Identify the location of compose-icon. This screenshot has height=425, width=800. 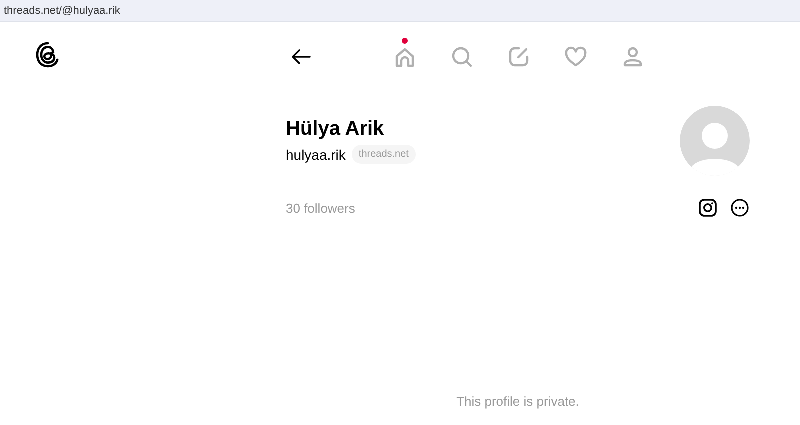
(519, 57).